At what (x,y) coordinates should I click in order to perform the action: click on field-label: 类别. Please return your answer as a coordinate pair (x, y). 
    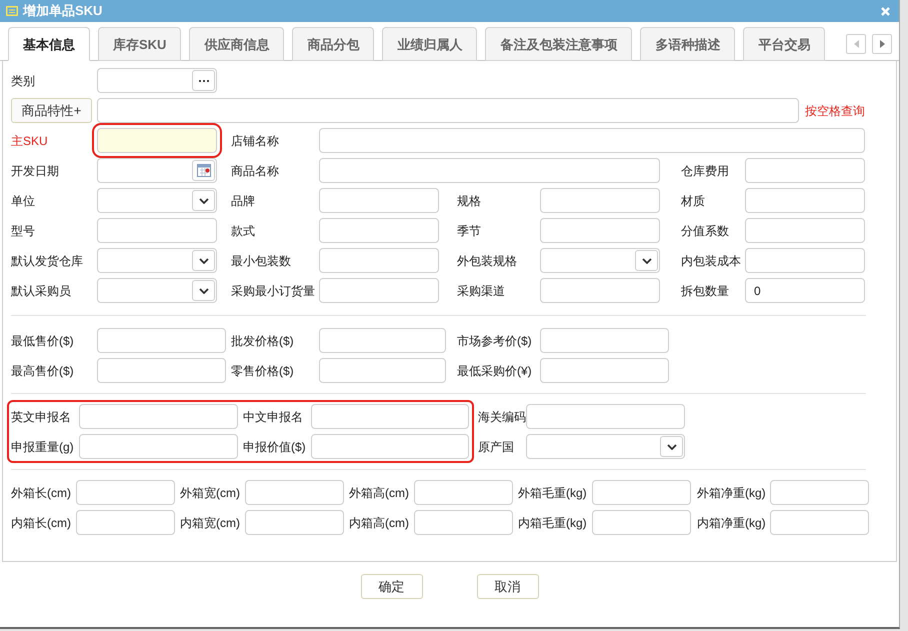
    Looking at the image, I should click on (23, 81).